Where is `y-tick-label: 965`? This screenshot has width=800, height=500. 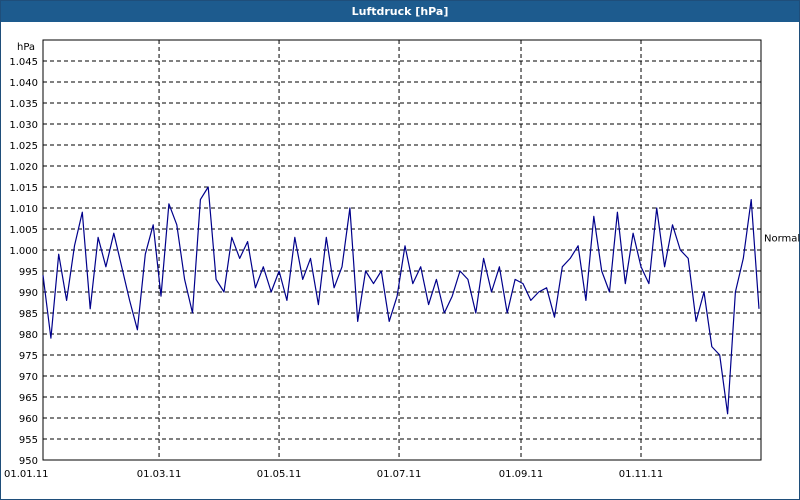
y-tick-label: 965 is located at coordinates (28, 398).